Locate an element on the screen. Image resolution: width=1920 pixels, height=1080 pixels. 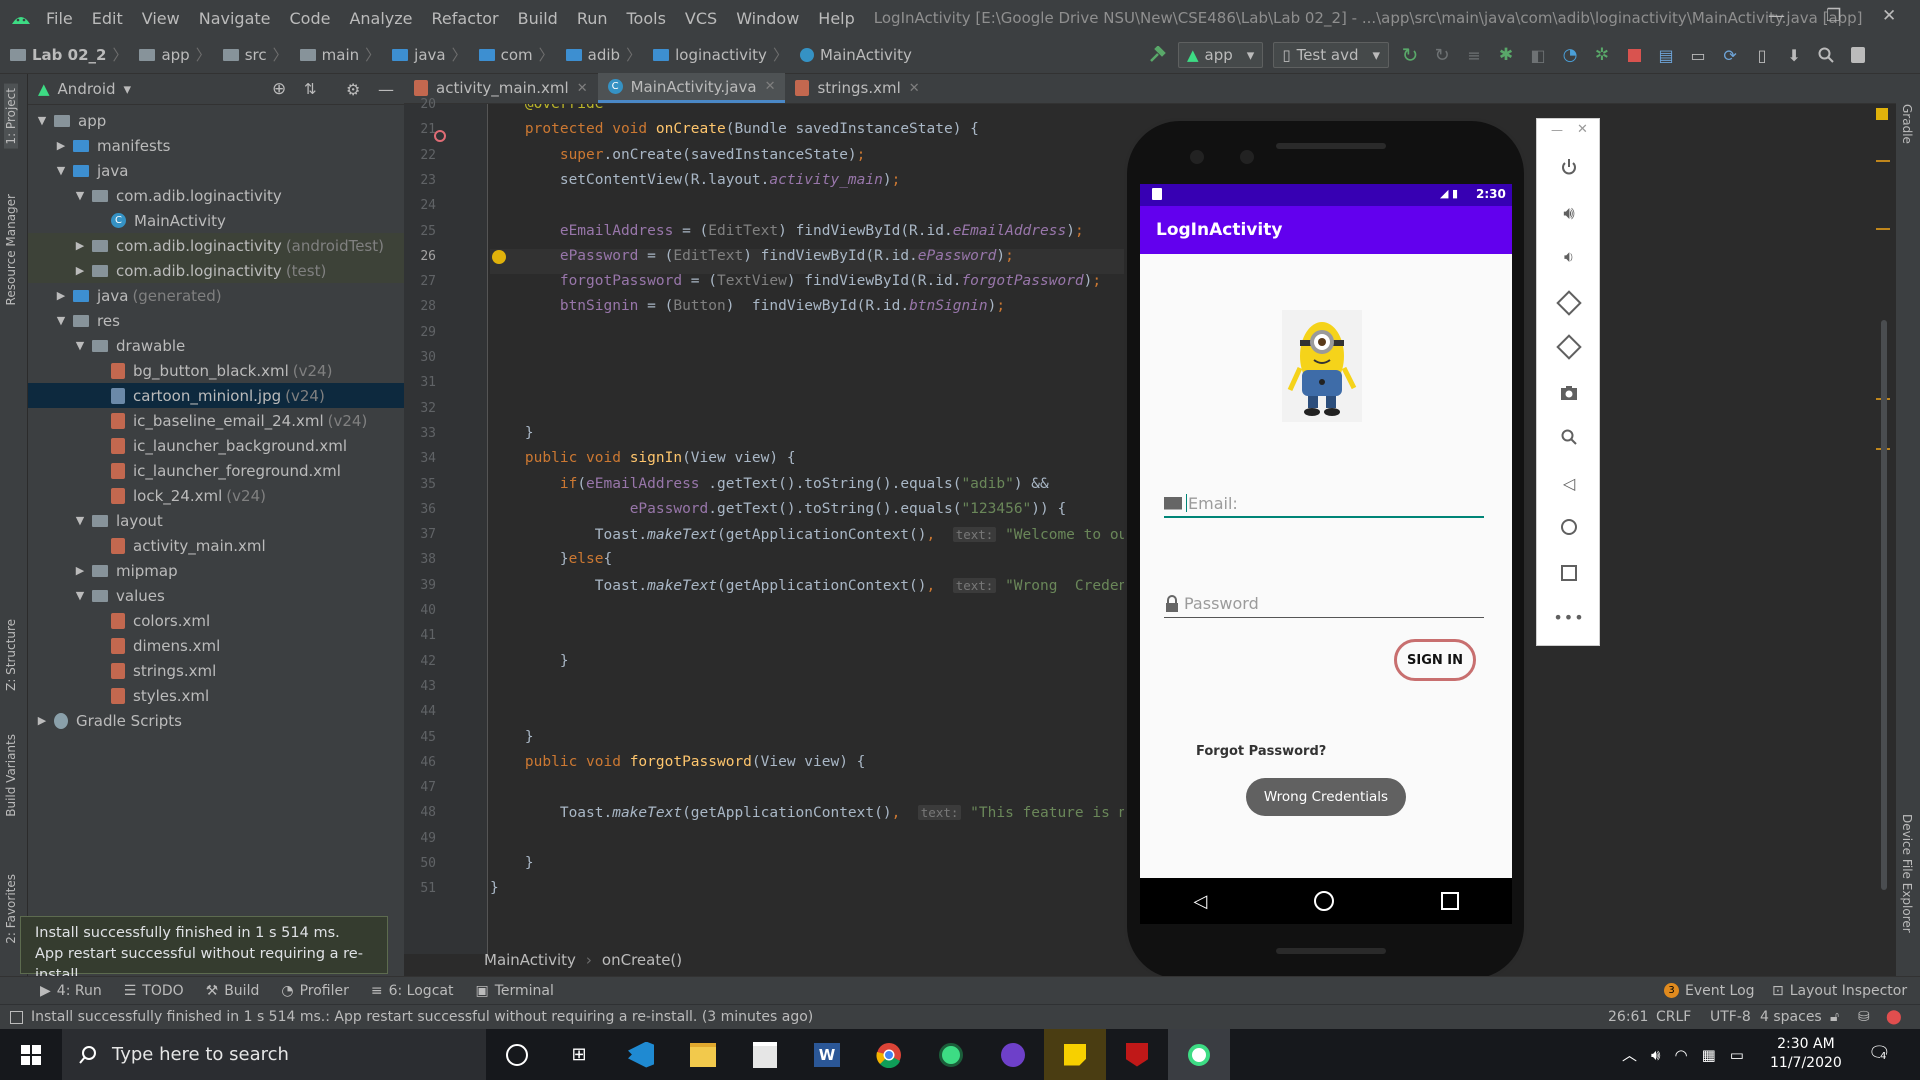
line-separator: CRLF is located at coordinates (1673, 1017).